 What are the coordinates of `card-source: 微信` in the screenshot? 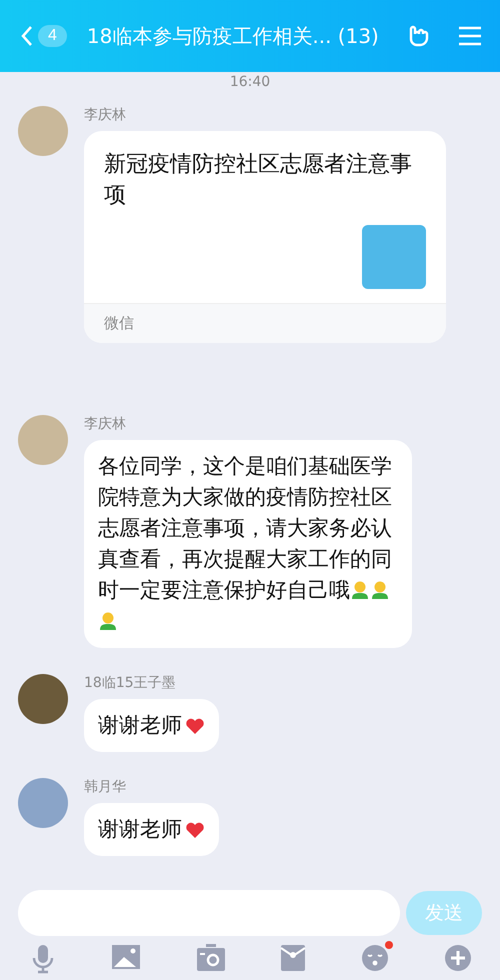 It's located at (265, 323).